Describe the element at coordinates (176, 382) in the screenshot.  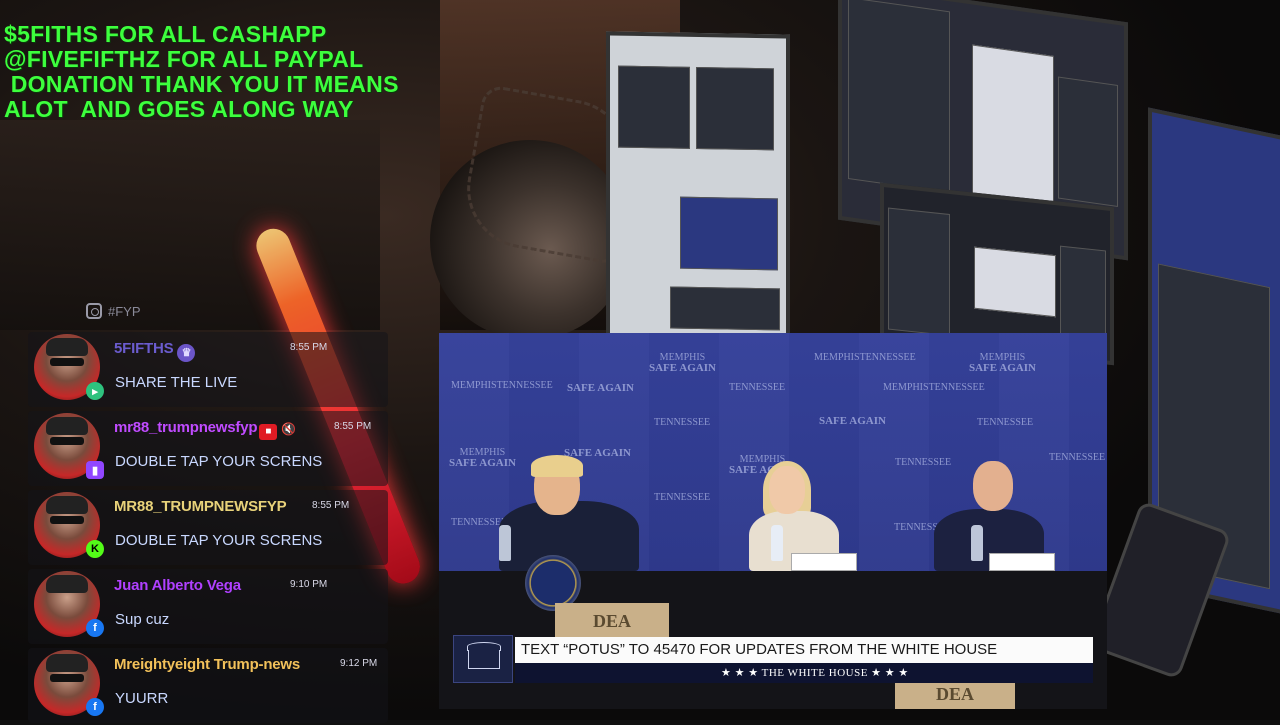
I see `chat-text: SHARE THE LIVE` at that location.